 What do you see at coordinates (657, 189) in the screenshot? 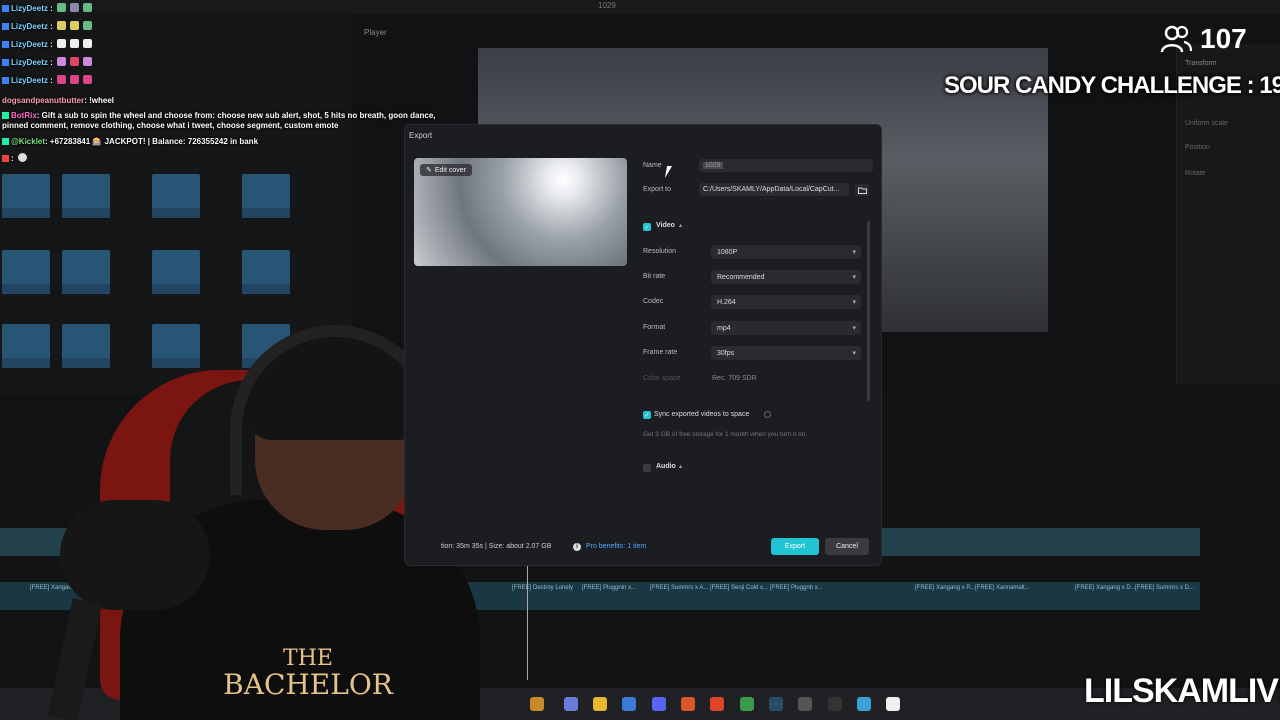
I see `export-to-label: Export to` at bounding box center [657, 189].